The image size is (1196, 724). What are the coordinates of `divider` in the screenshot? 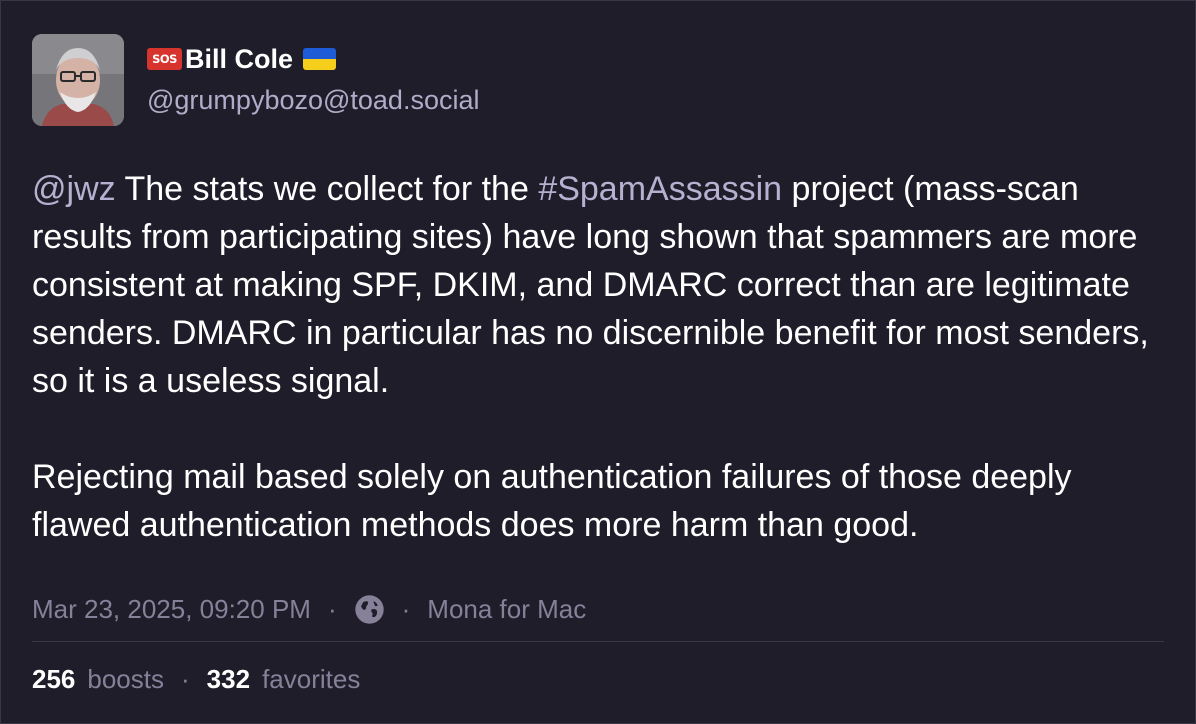 It's located at (598, 641).